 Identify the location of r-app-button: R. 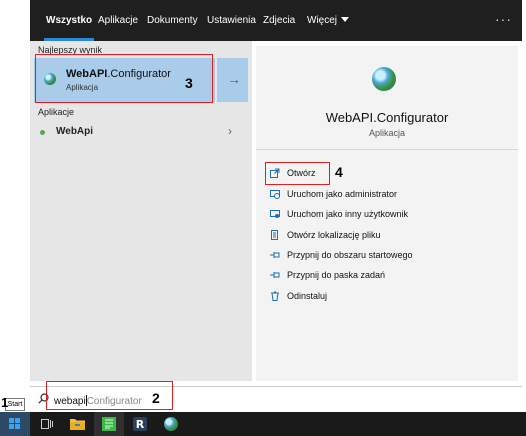
(140, 424).